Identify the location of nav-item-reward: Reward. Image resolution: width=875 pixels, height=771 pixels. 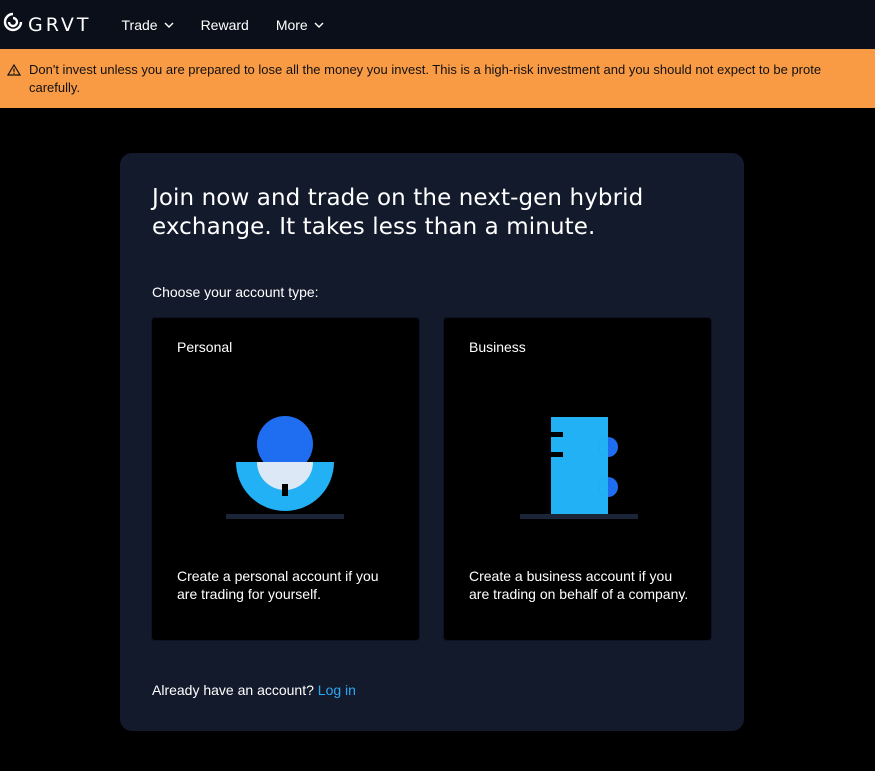
(225, 25).